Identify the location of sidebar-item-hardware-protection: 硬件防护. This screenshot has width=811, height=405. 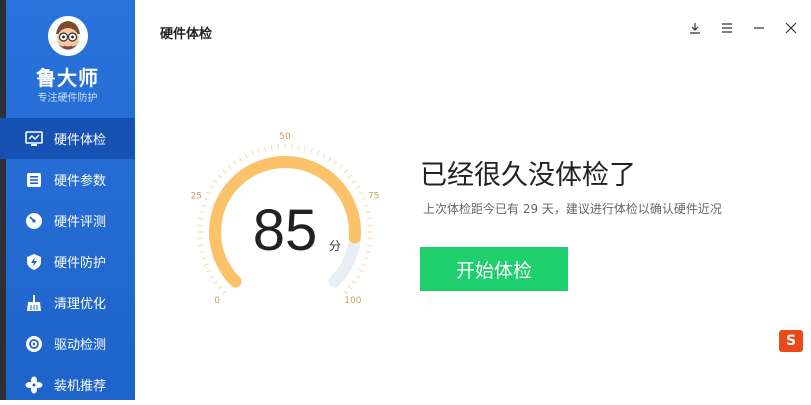
(67, 261).